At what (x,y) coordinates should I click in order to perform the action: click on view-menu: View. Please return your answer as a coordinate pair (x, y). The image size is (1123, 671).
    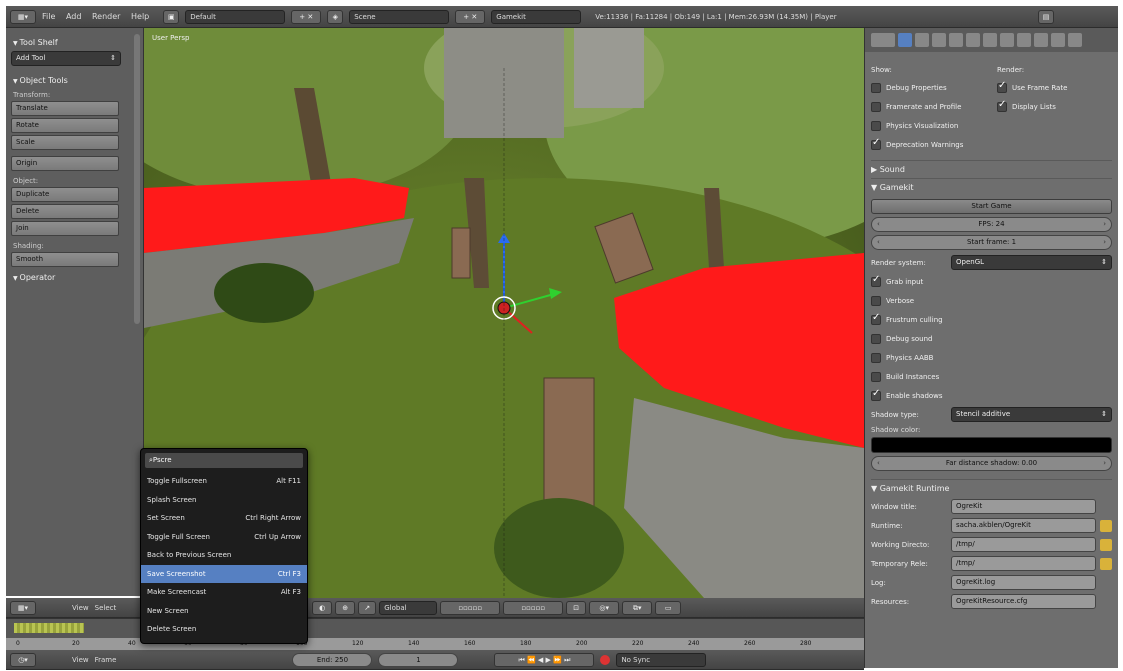
    Looking at the image, I should click on (80, 608).